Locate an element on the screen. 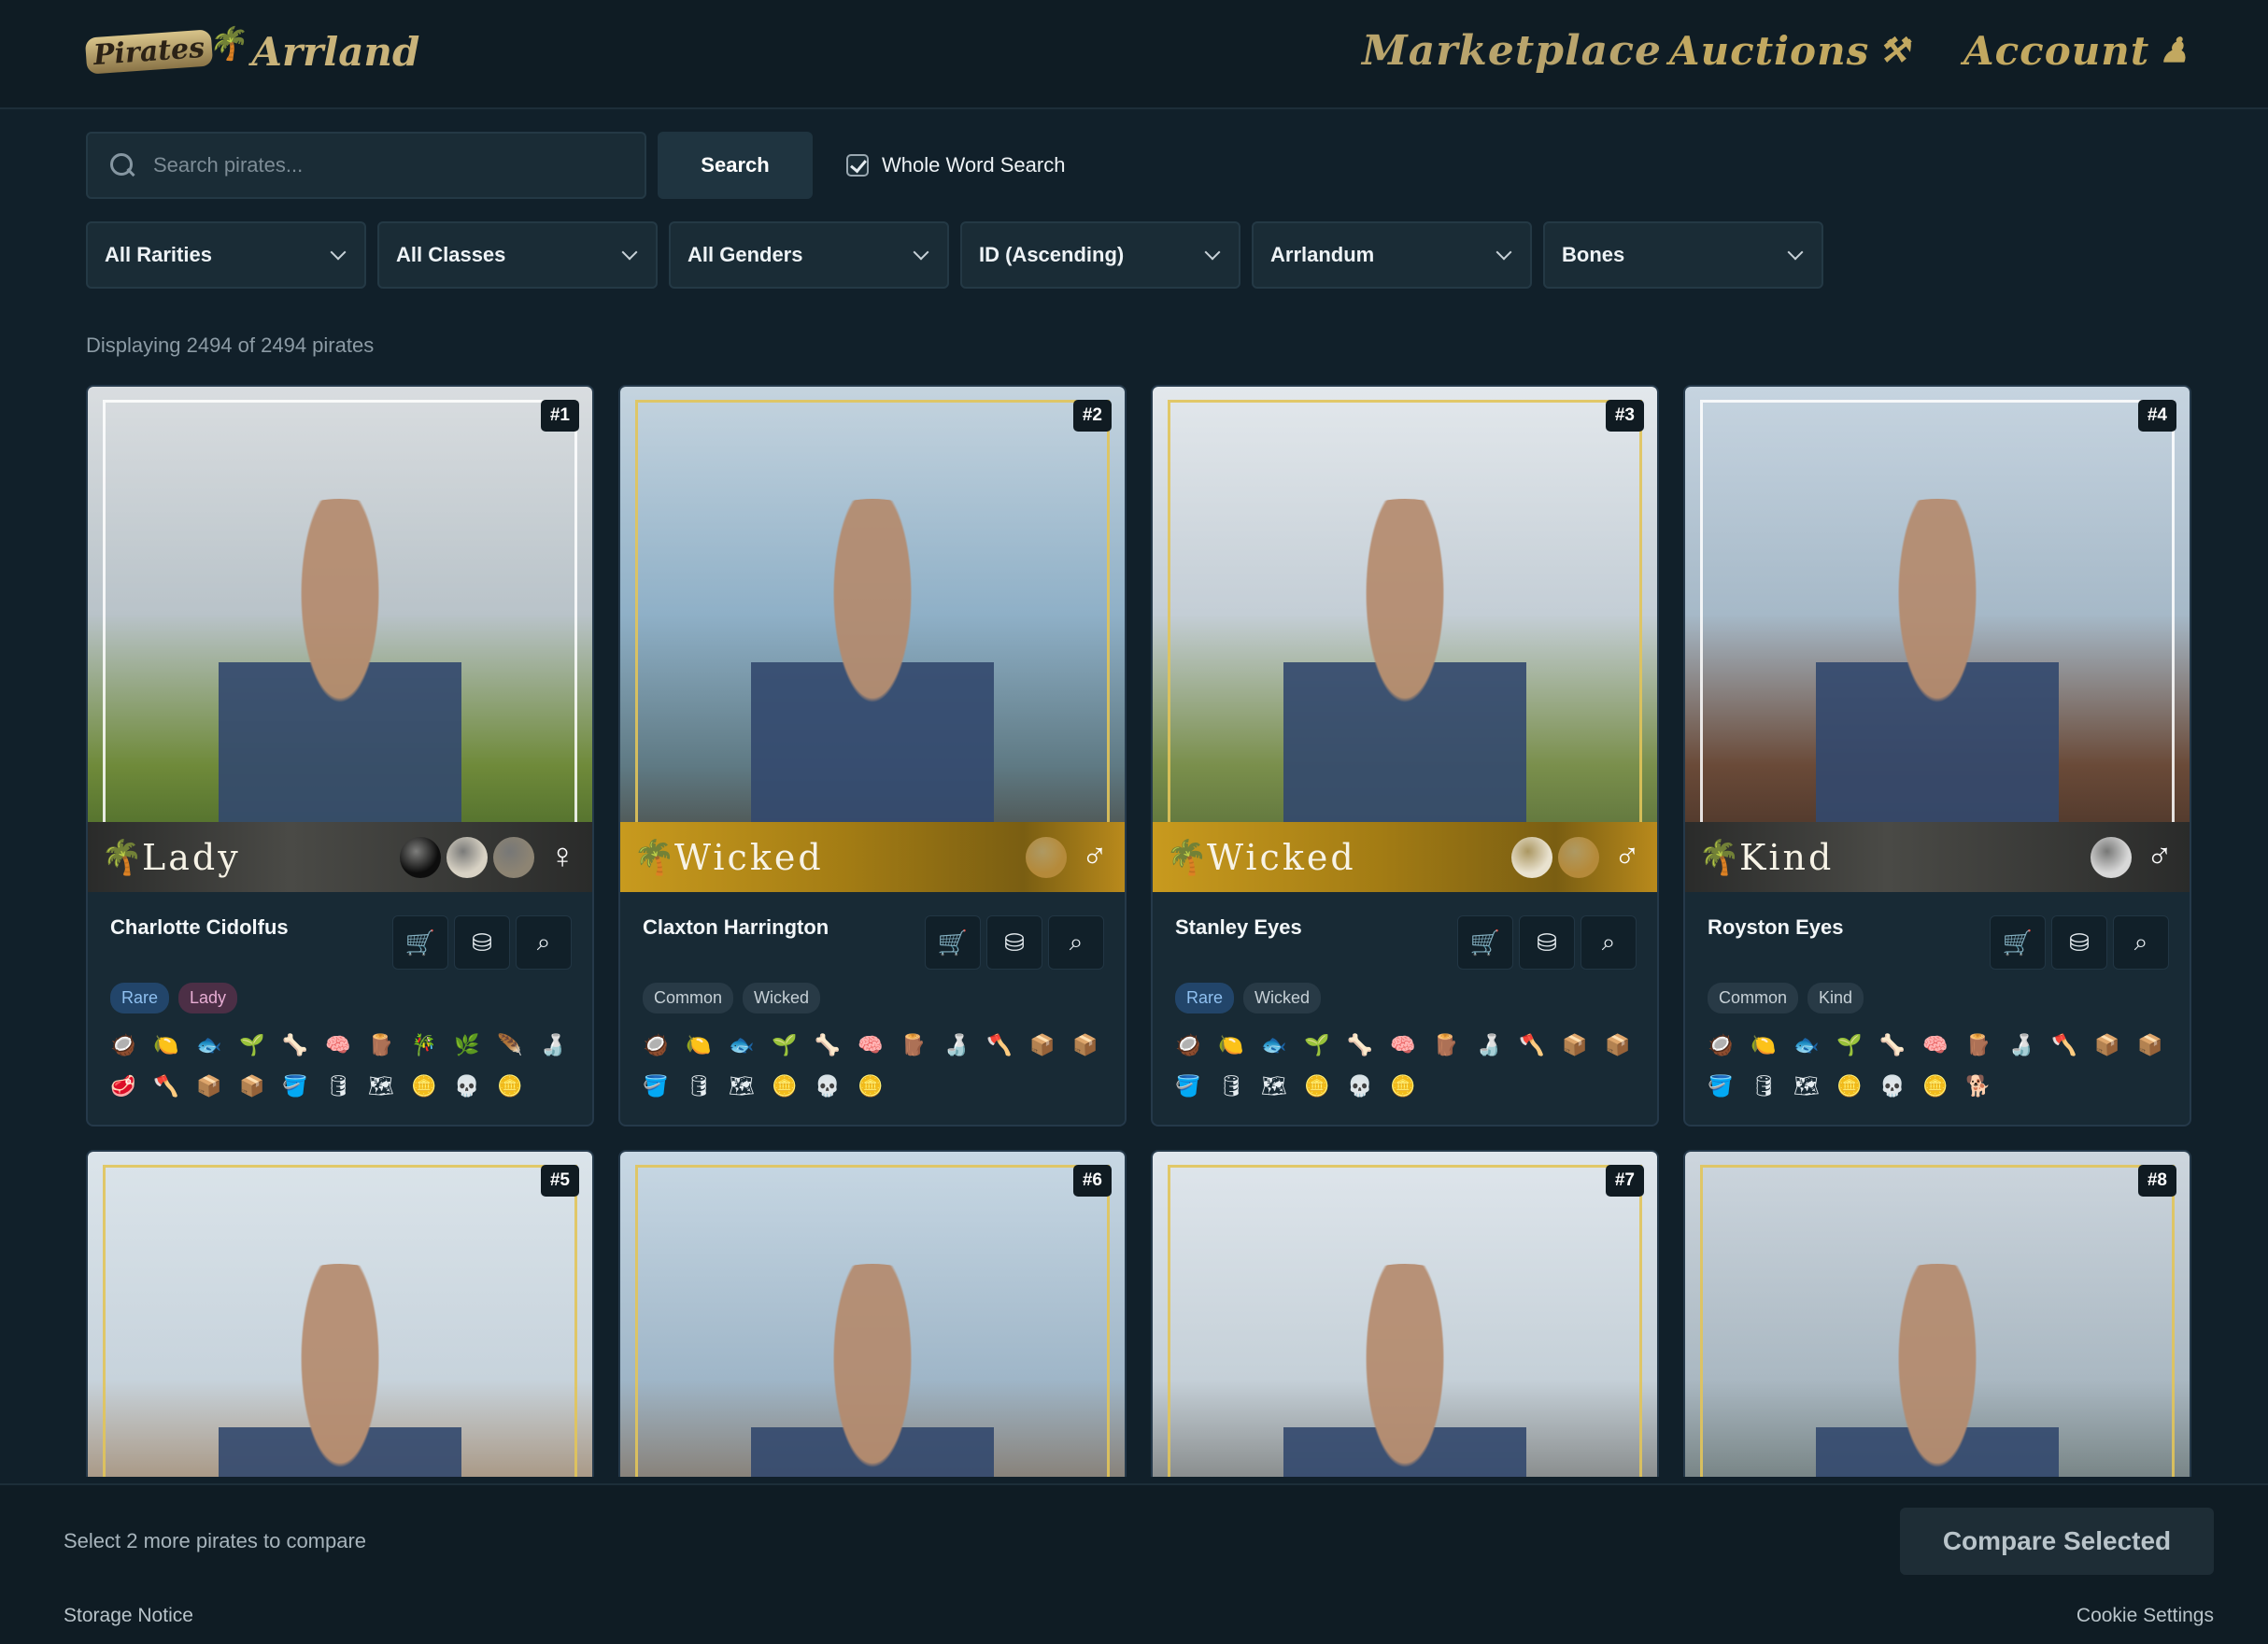 Image resolution: width=2268 pixels, height=1644 pixels. class-badge: Wicked is located at coordinates (782, 998).